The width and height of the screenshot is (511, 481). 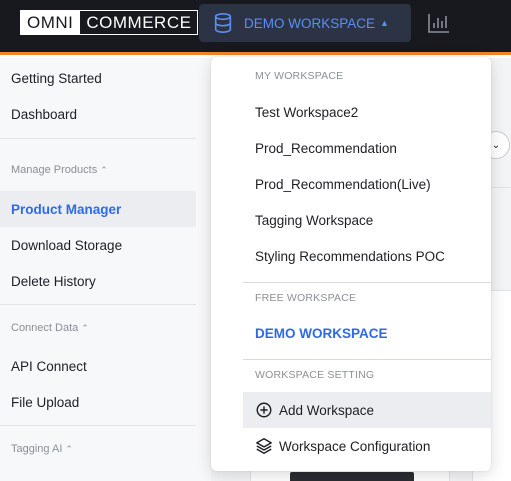 I want to click on workspace-option-label: Prod_Recommendation, so click(x=326, y=148).